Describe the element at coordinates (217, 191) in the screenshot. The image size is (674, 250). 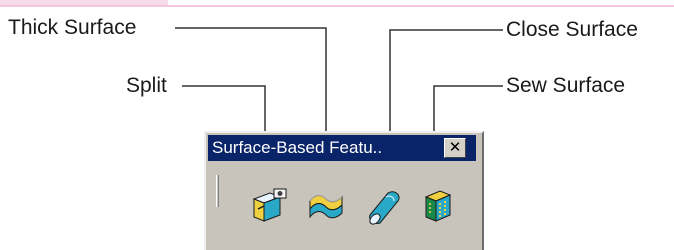
I see `toolbar-drag-grip` at that location.